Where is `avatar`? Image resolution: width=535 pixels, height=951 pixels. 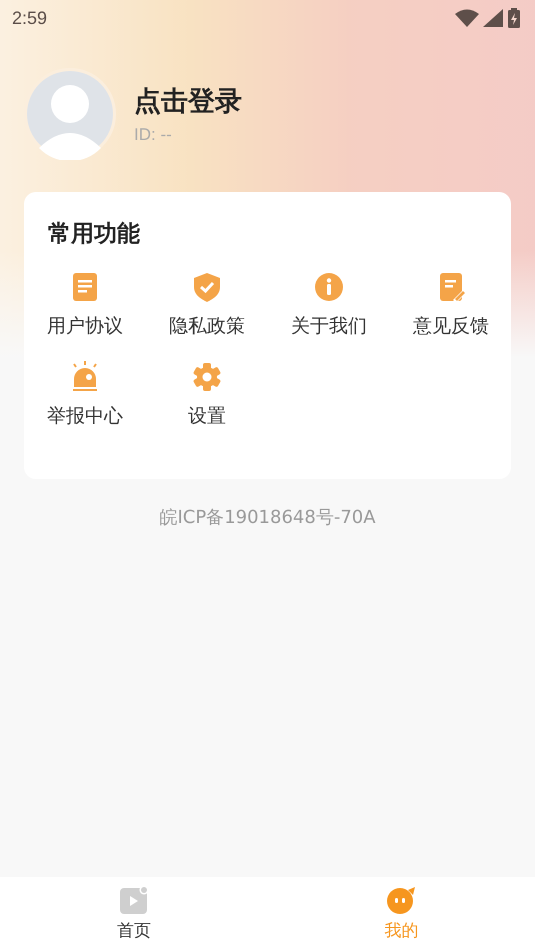 avatar is located at coordinates (70, 114).